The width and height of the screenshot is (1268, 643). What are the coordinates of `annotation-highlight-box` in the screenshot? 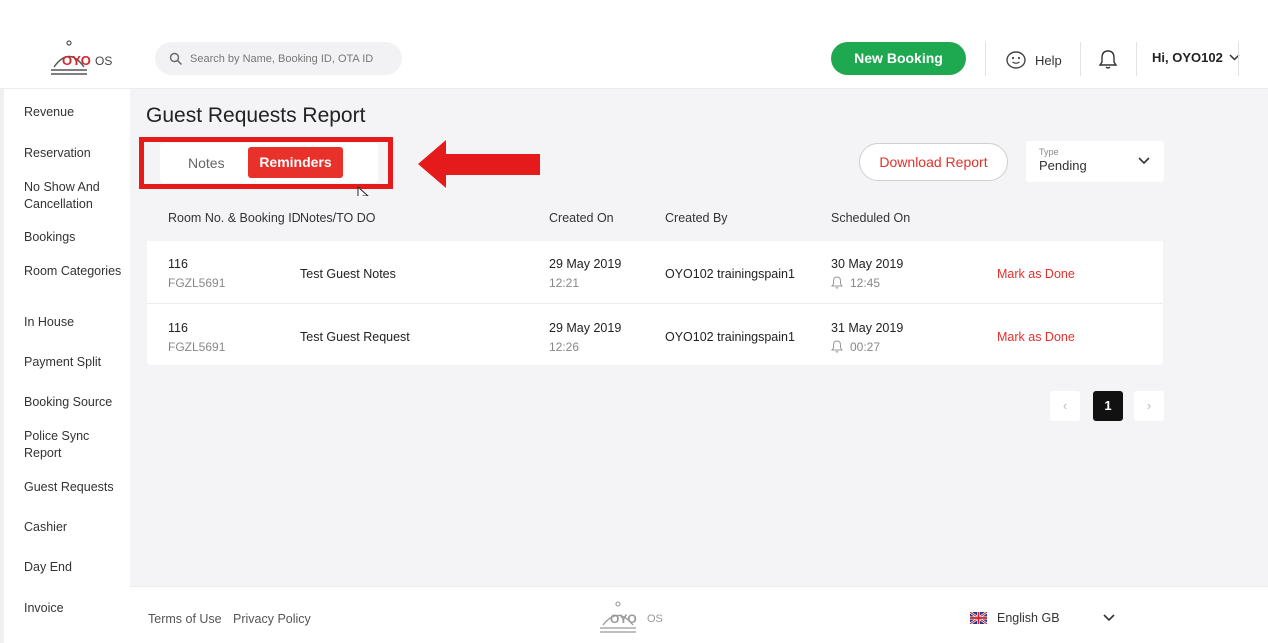 It's located at (266, 163).